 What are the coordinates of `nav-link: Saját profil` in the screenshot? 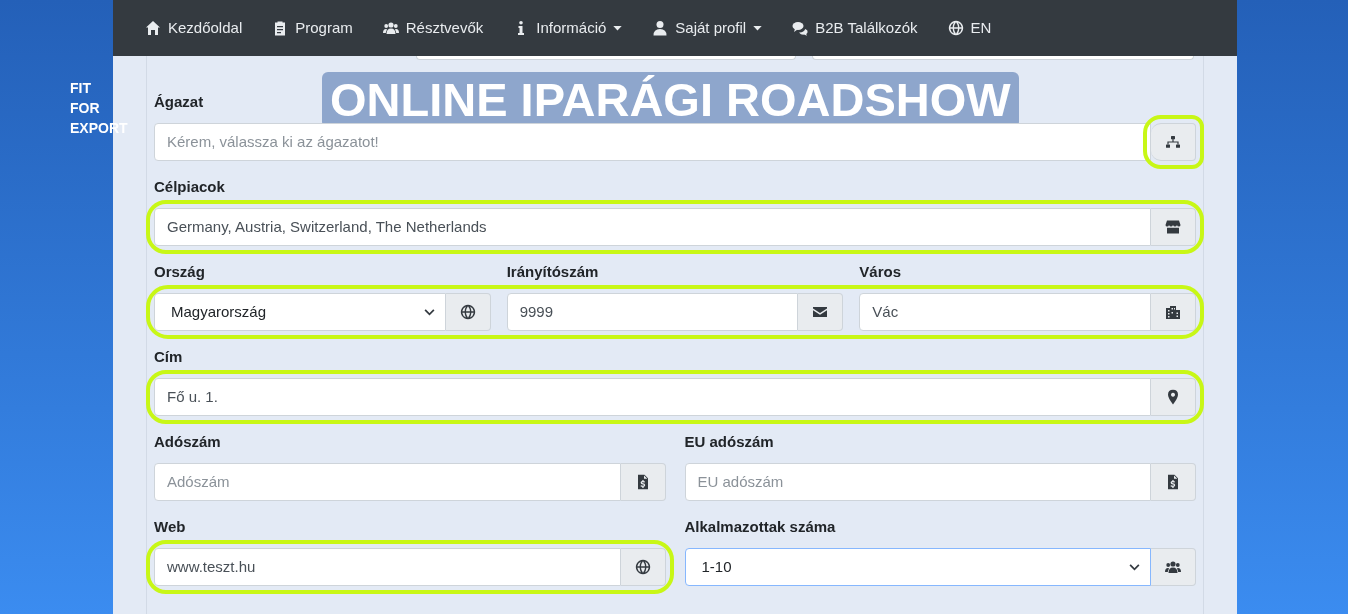 It's located at (707, 28).